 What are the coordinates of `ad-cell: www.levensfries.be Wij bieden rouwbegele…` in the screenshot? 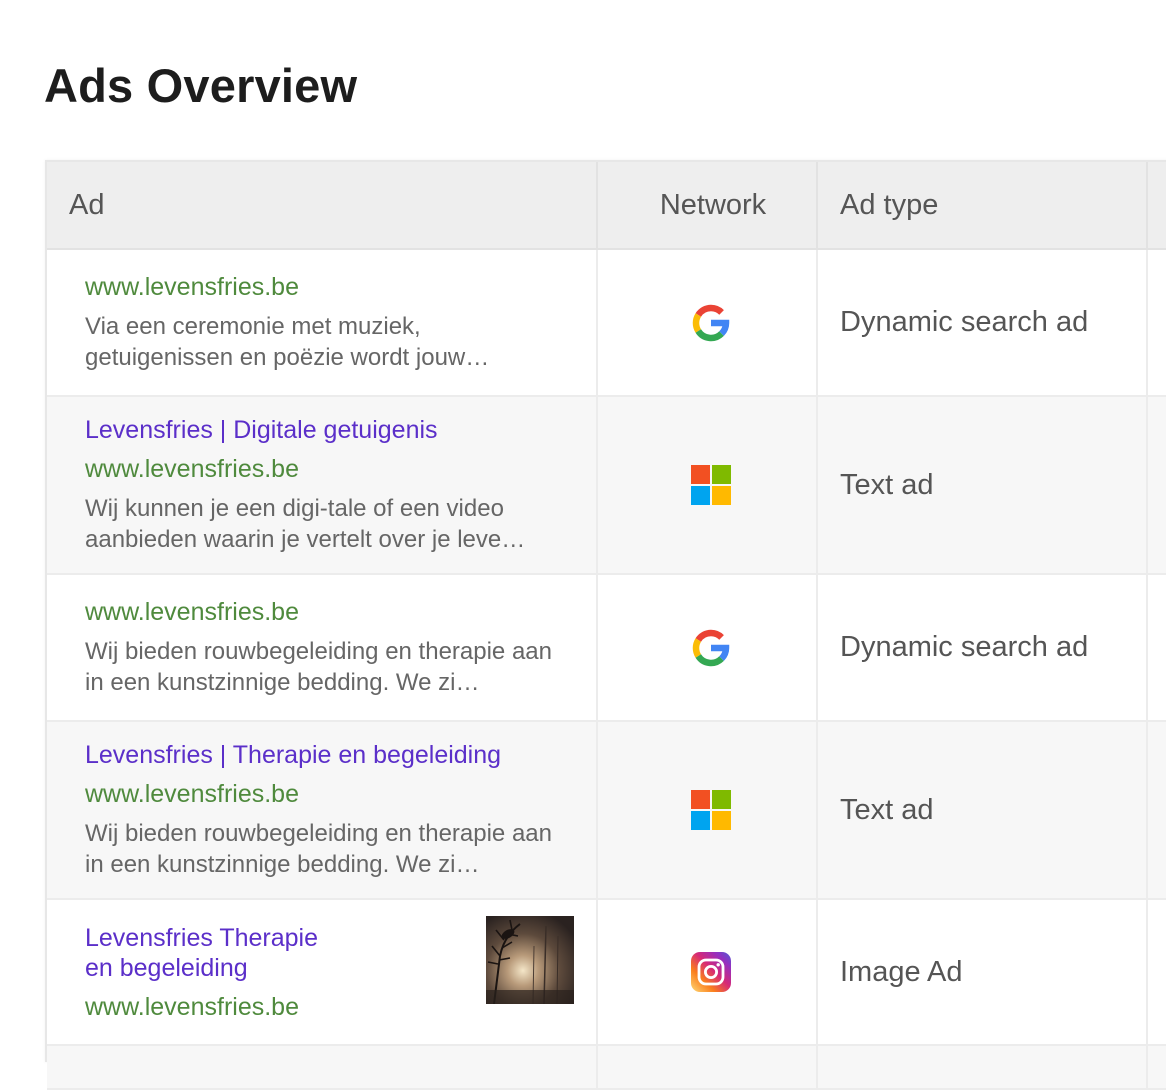 It's located at (322, 648).